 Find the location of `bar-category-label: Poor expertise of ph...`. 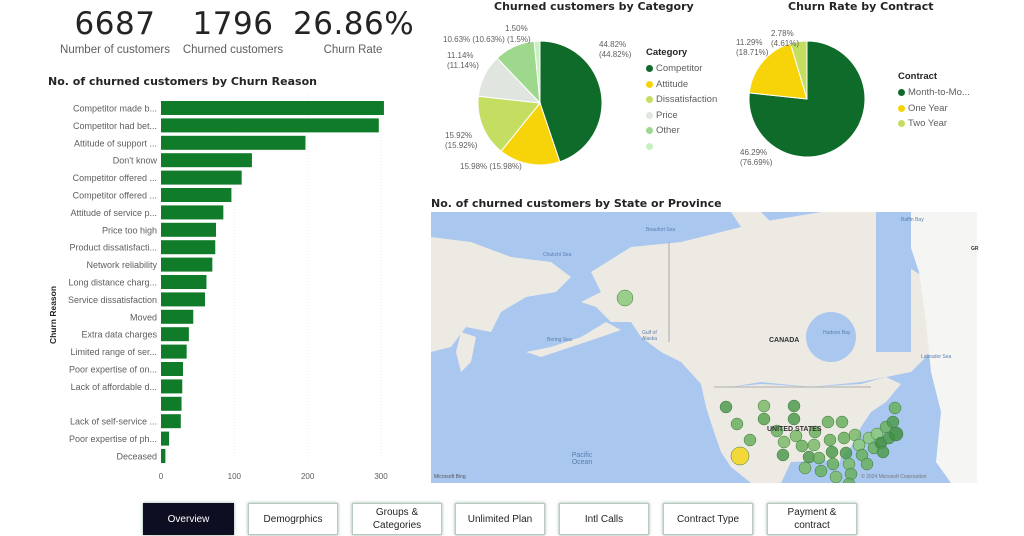

bar-category-label: Poor expertise of ph... is located at coordinates (113, 439).